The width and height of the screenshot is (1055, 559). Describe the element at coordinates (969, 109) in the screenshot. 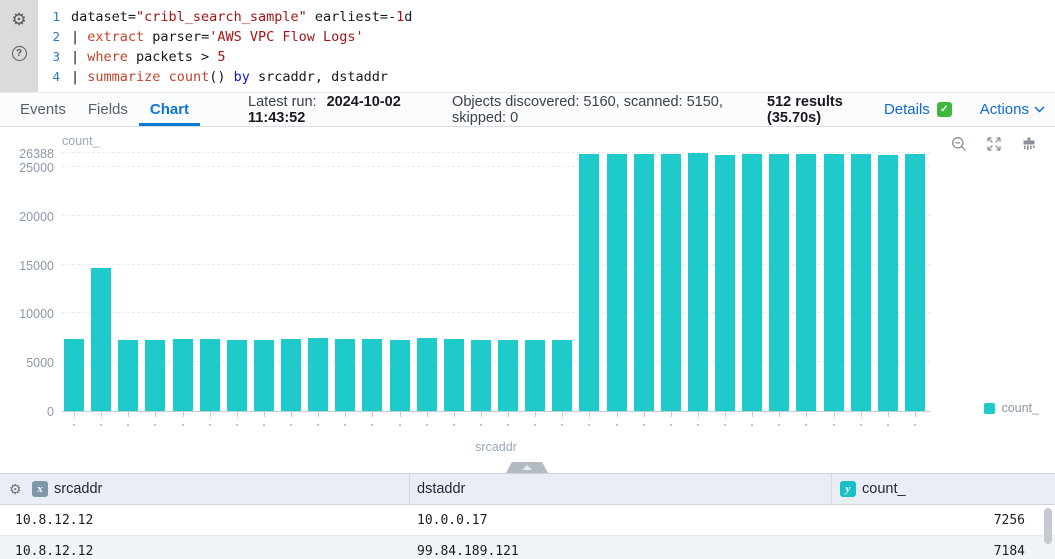

I see `tabbar-actions: Details ✓ Actions` at that location.